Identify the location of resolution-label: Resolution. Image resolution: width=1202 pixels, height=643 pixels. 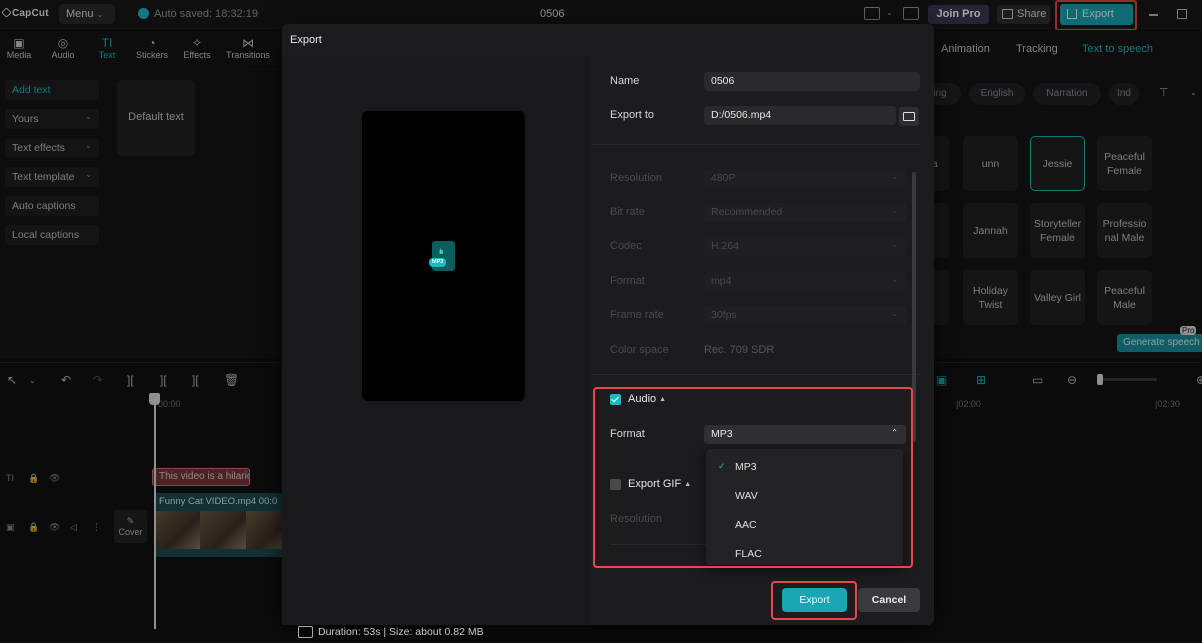
(636, 178).